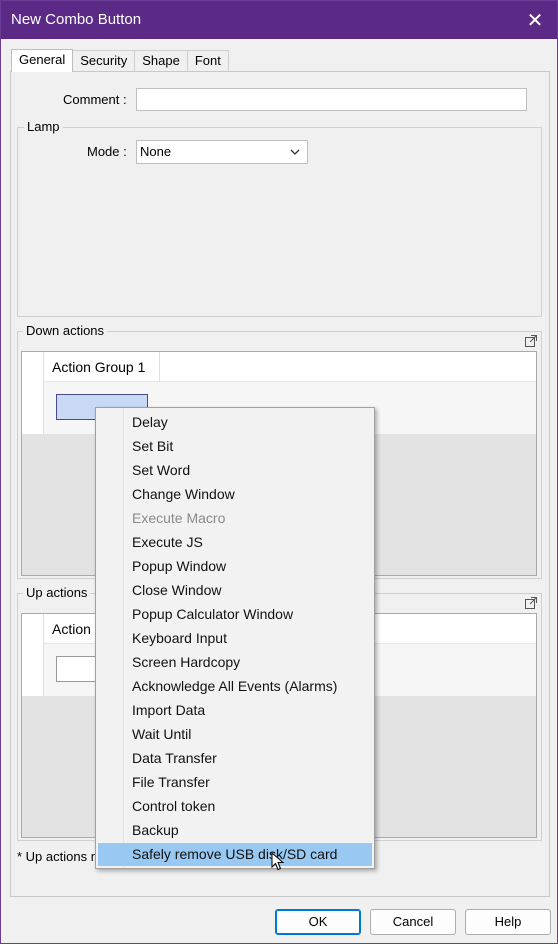 Image resolution: width=558 pixels, height=944 pixels. What do you see at coordinates (207, 61) in the screenshot?
I see `tab-font: Font` at bounding box center [207, 61].